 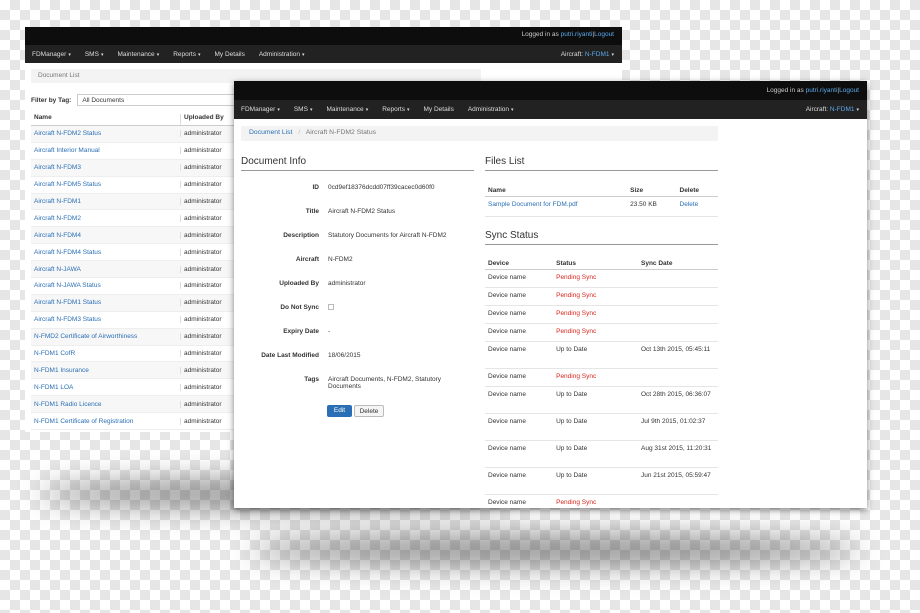 I want to click on document-link: Aircraft N-FDM1 Status, so click(x=105, y=302).